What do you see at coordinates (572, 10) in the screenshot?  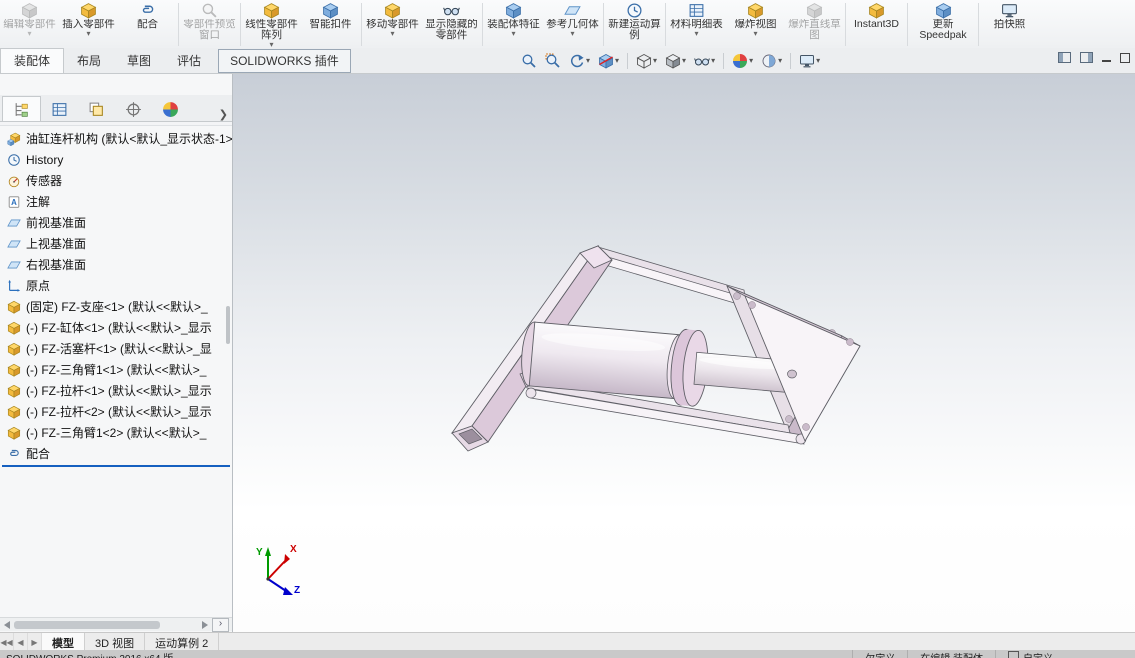 I see `reference-geometry-icon` at bounding box center [572, 10].